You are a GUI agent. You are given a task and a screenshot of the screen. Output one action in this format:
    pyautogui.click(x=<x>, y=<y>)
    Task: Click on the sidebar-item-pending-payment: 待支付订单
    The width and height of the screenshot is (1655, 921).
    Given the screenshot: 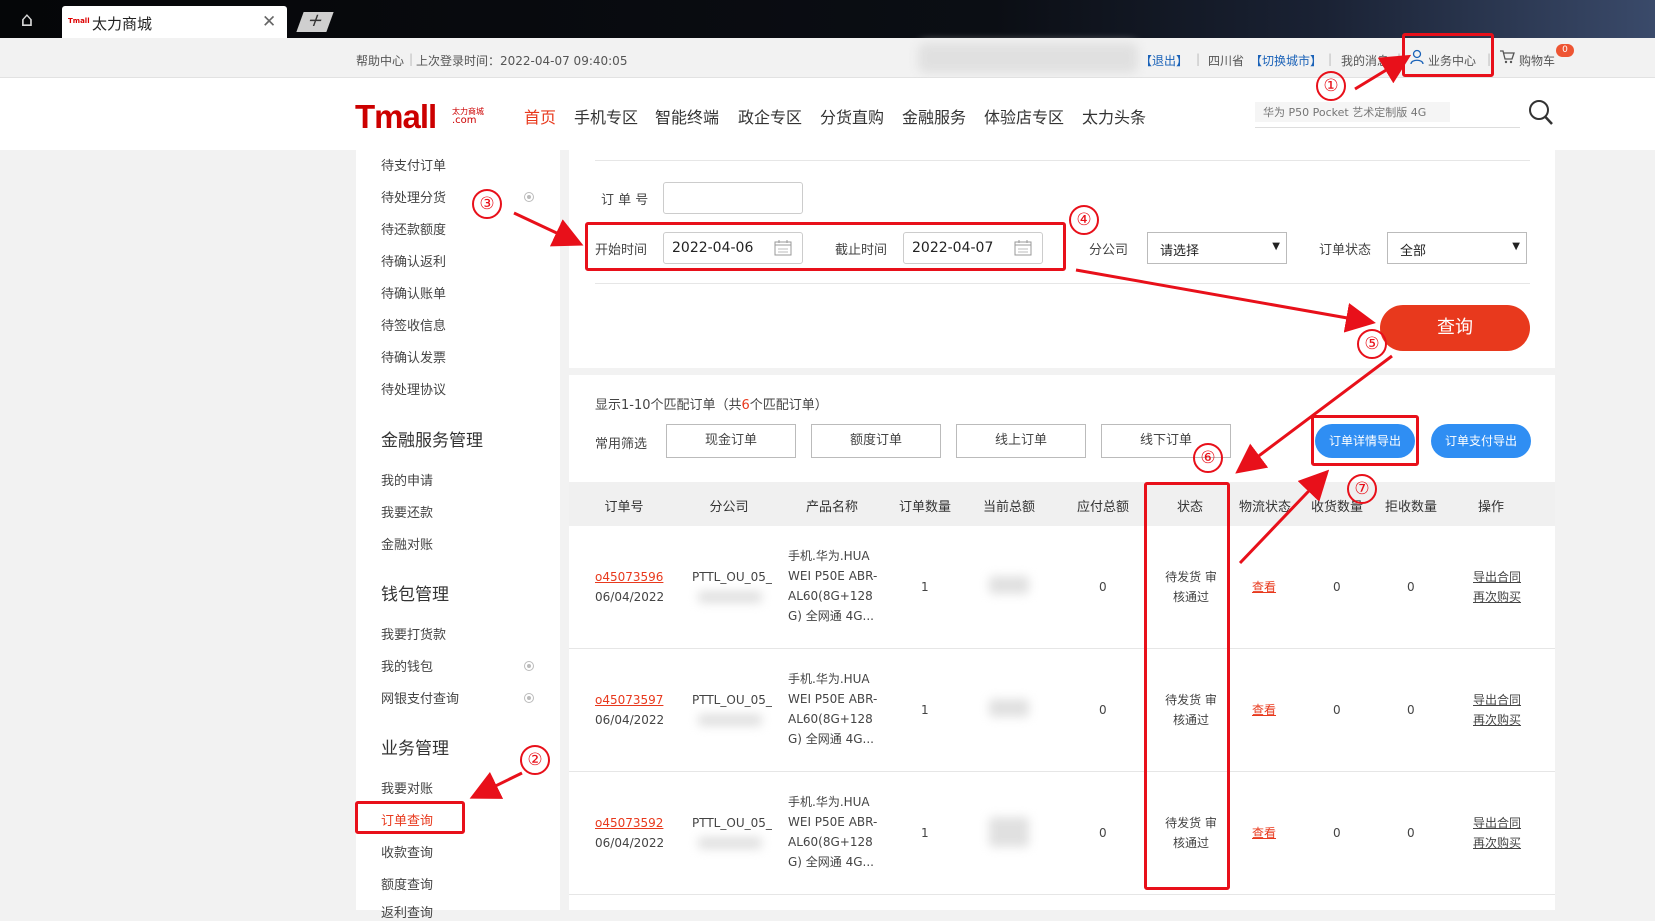 What is the action you would take?
    pyautogui.click(x=413, y=164)
    